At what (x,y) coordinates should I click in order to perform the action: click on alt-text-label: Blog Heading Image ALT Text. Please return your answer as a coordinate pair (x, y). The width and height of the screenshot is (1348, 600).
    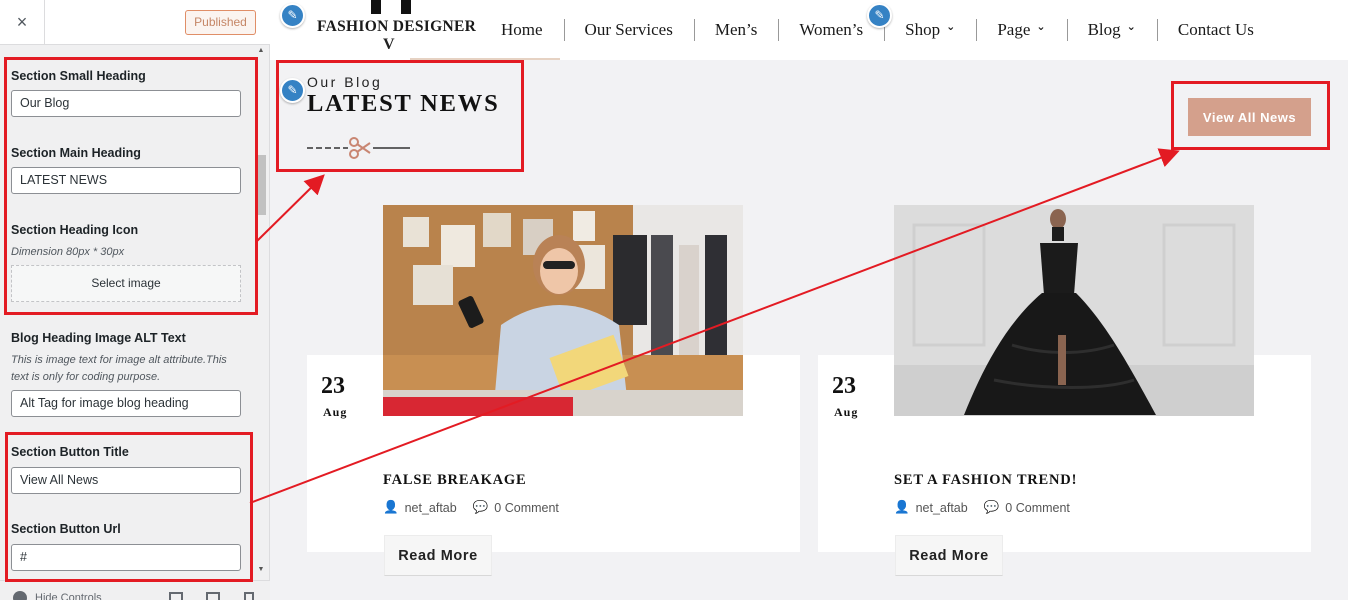
    Looking at the image, I should click on (98, 338).